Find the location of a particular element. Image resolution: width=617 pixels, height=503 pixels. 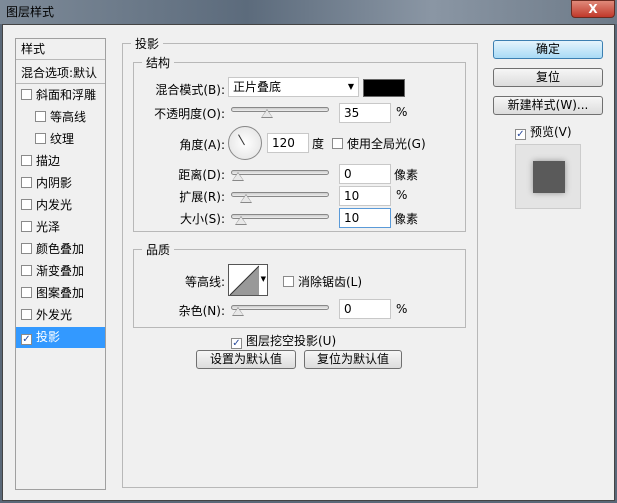

style-list-item-label: 颜色叠加 is located at coordinates (60, 249).